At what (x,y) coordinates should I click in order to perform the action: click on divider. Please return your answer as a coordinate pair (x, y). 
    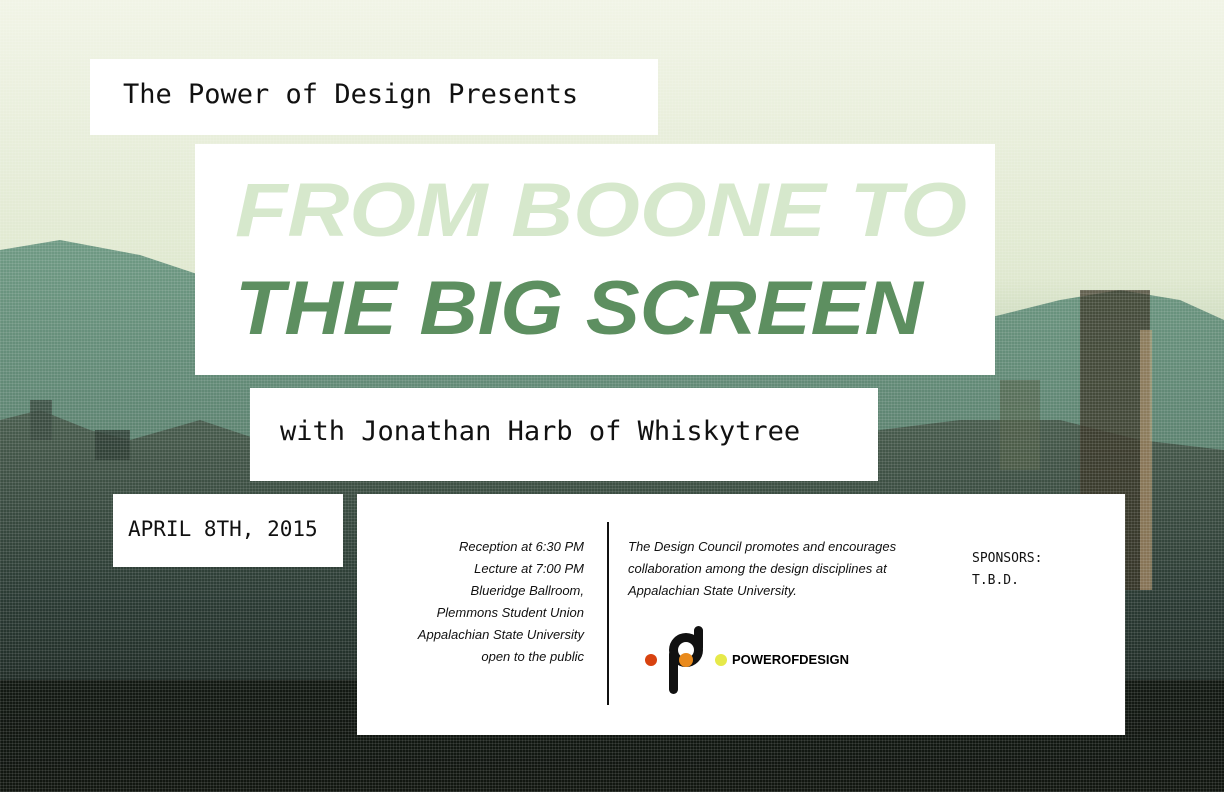
    Looking at the image, I should click on (608, 613).